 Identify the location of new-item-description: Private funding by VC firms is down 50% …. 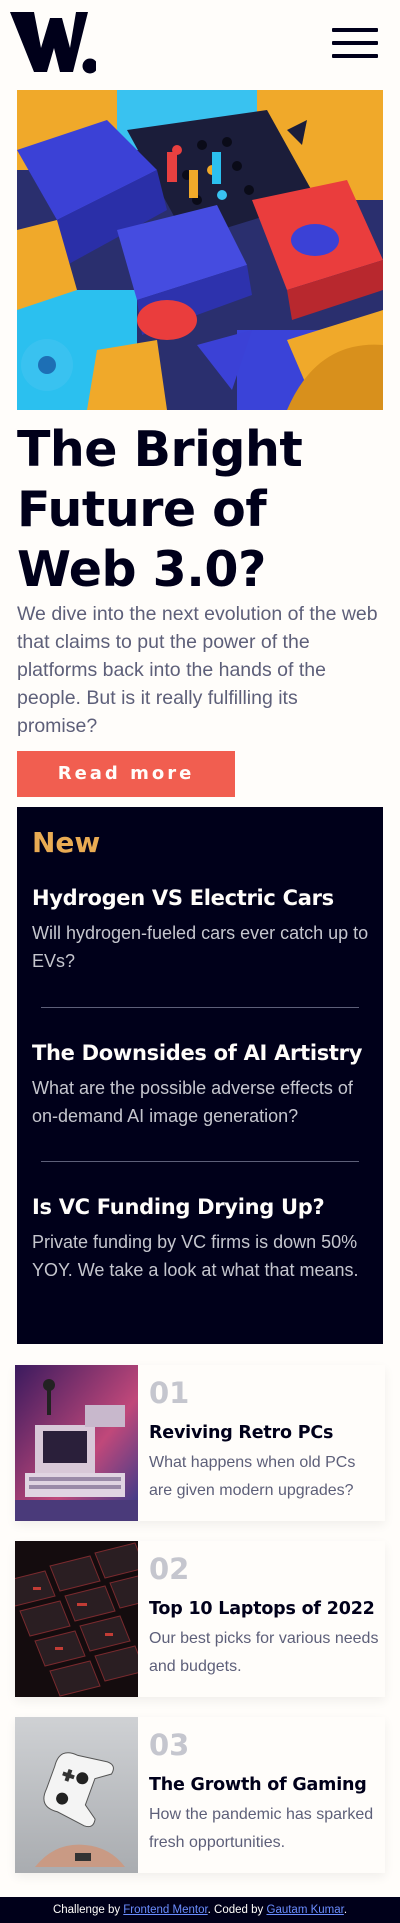
(195, 1256).